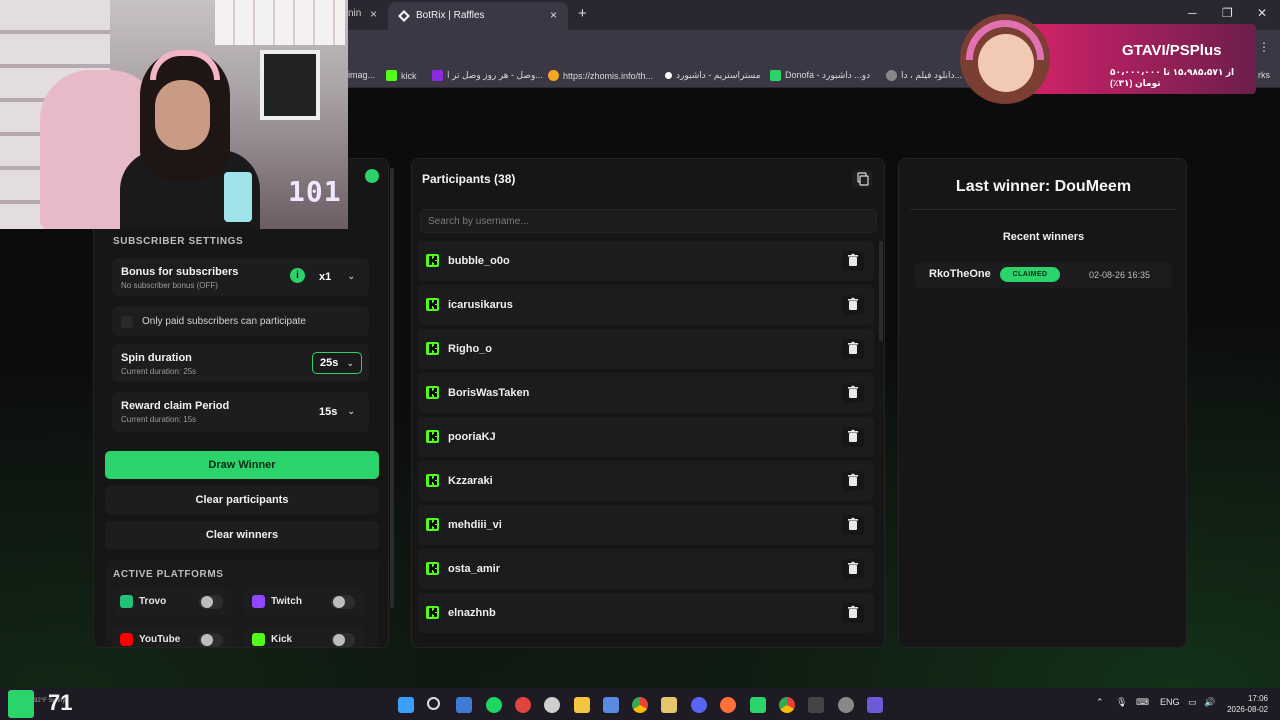 The image size is (1280, 720). I want to click on participant-username: BorisWasTaken, so click(489, 393).